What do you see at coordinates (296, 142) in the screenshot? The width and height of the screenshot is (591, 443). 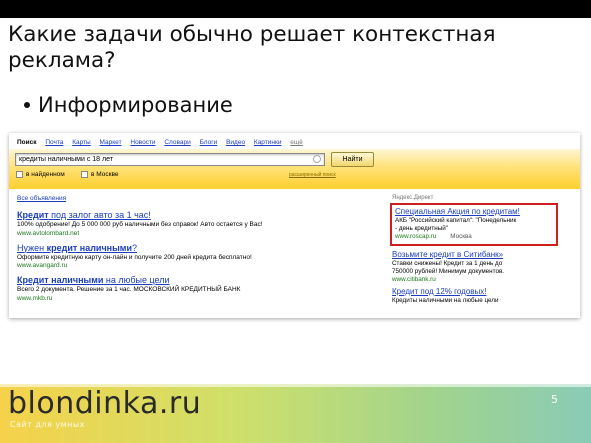 I see `nav-item-more: ещё` at bounding box center [296, 142].